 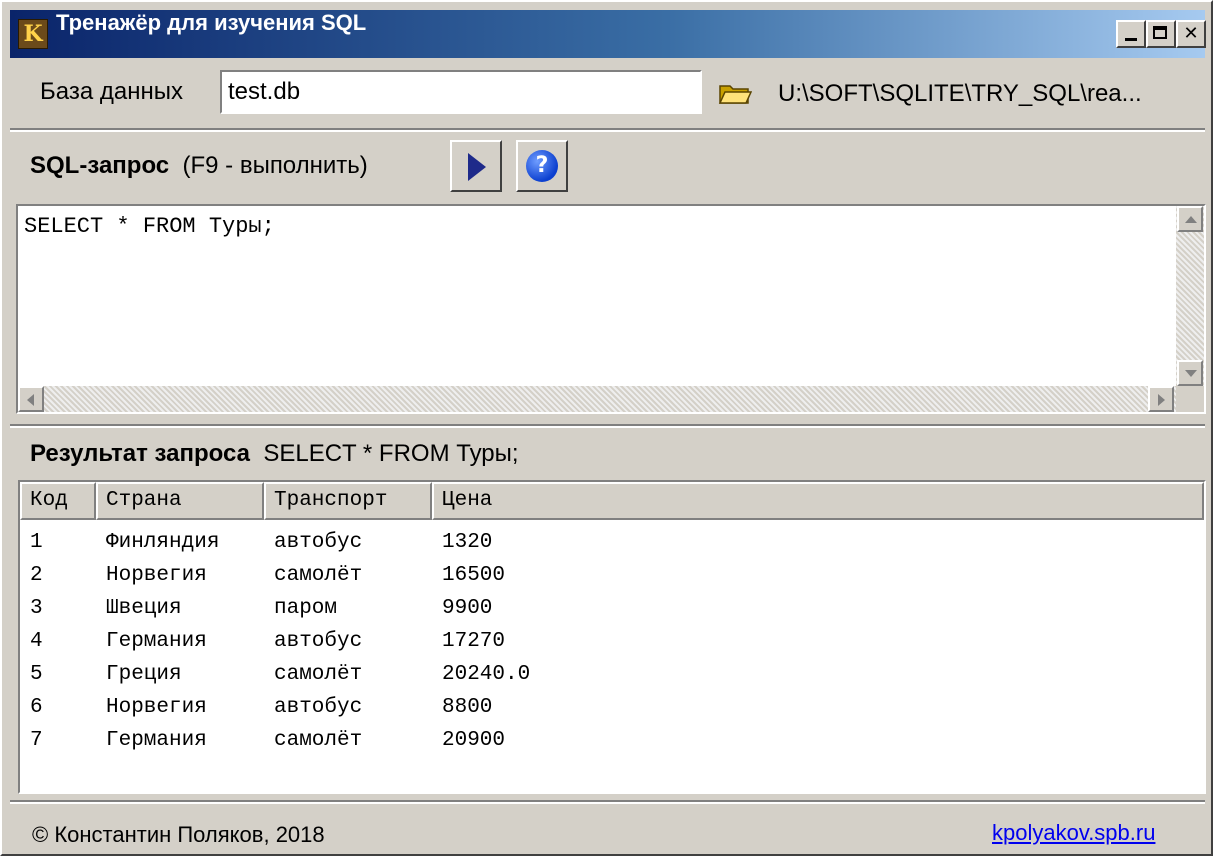 I want to click on help-button: ?, so click(x=542, y=166).